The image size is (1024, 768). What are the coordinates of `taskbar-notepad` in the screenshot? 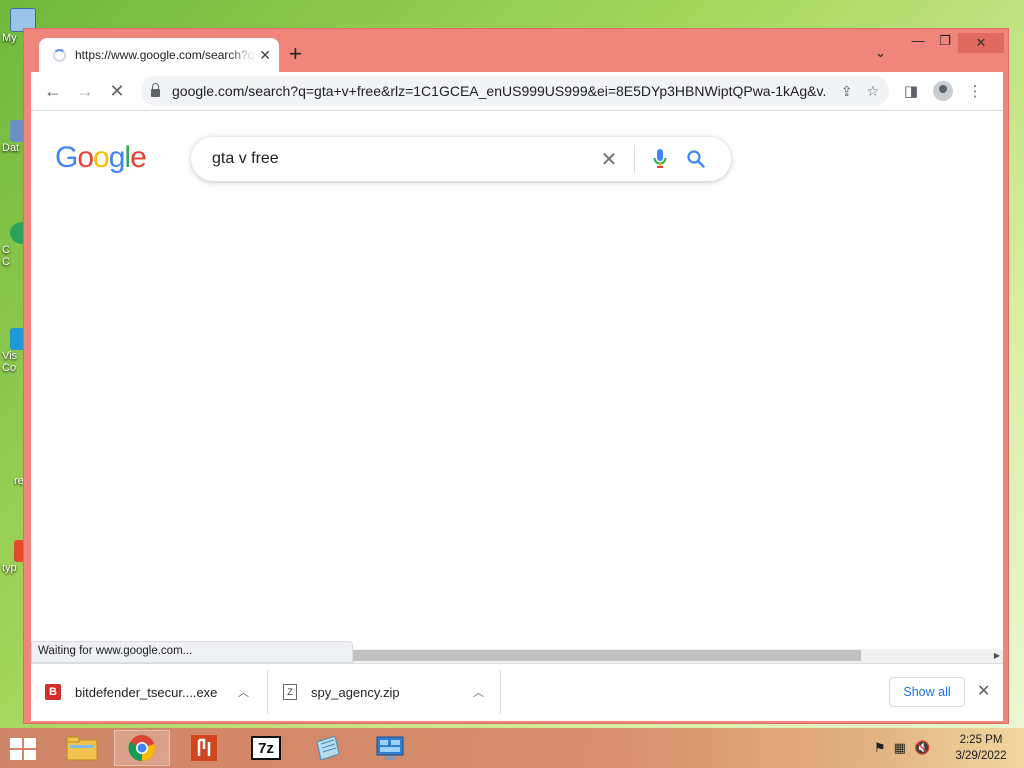 It's located at (328, 748).